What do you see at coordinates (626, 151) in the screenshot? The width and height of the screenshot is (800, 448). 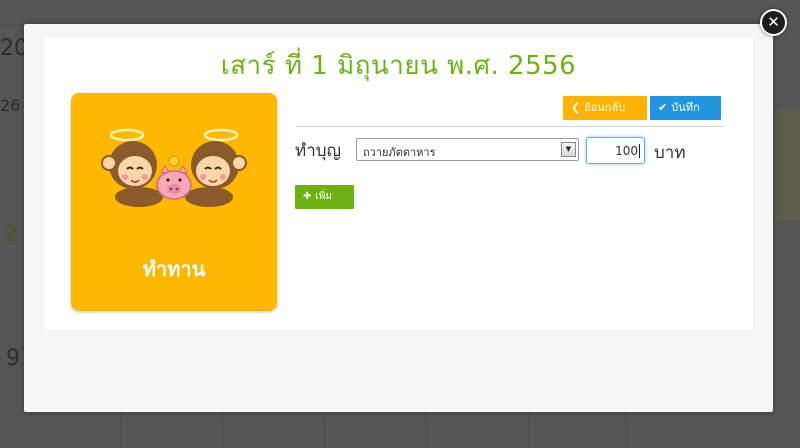 I see `amount-input-value: 100` at bounding box center [626, 151].